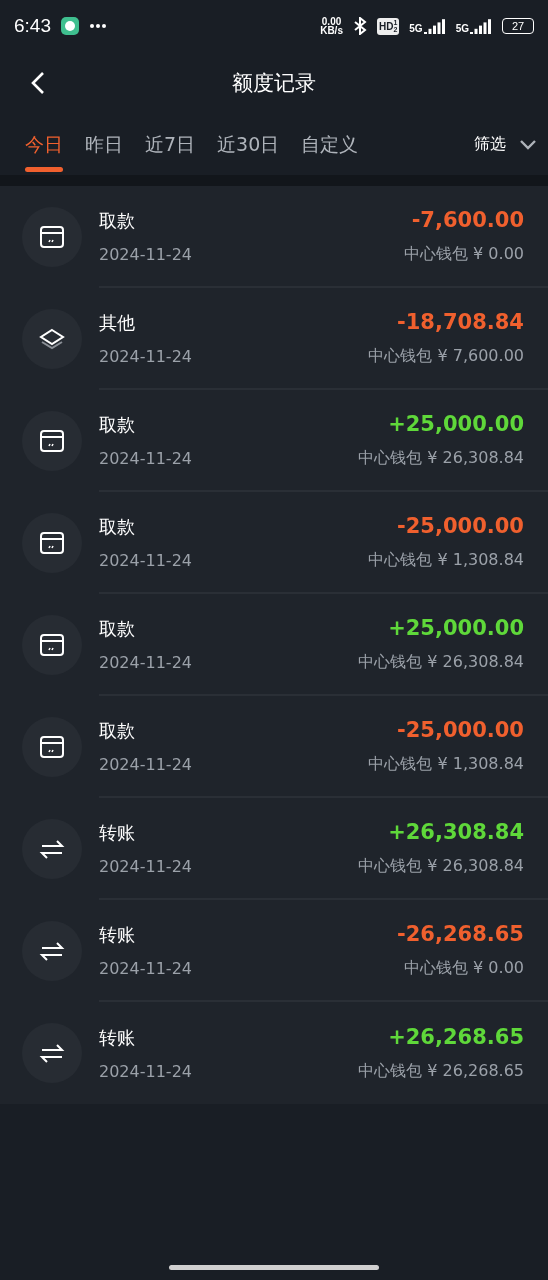 This screenshot has height=1280, width=548. Describe the element at coordinates (44, 144) in the screenshot. I see `period-tab: 今日` at that location.